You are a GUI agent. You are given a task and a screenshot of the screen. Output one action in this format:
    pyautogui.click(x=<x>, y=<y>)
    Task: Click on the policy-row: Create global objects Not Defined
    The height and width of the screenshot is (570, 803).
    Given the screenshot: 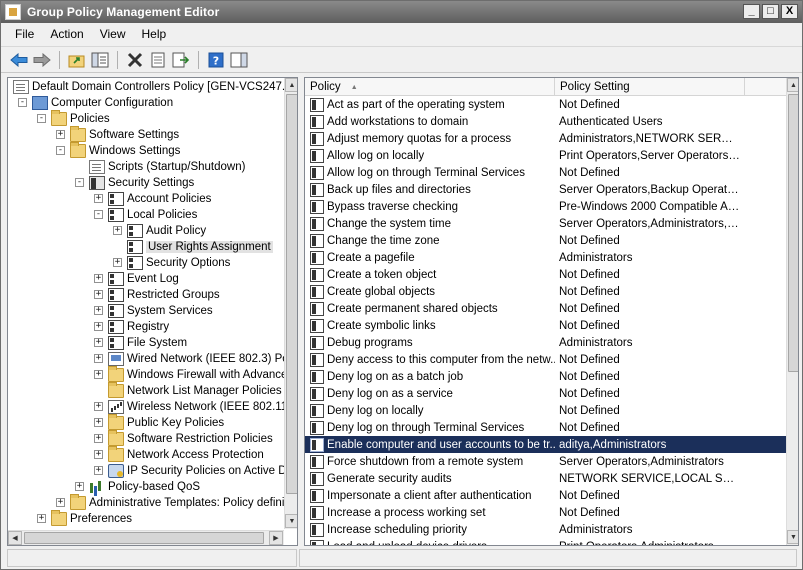 What is the action you would take?
    pyautogui.click(x=545, y=291)
    